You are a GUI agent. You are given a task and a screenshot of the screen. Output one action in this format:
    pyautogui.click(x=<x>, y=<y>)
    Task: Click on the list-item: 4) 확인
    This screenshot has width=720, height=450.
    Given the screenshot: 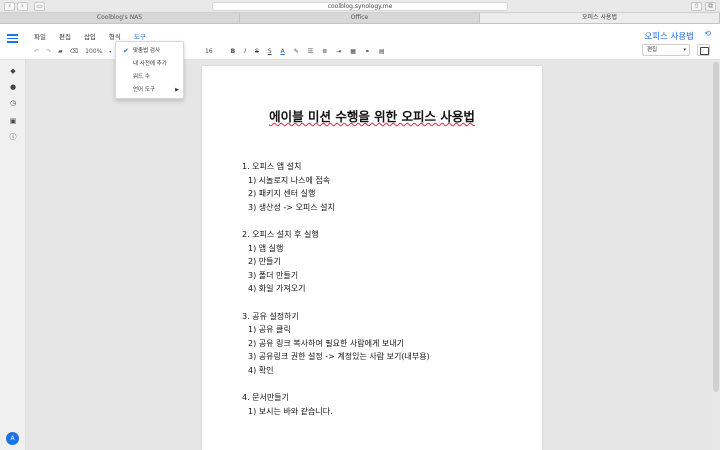 What is the action you would take?
    pyautogui.click(x=261, y=370)
    